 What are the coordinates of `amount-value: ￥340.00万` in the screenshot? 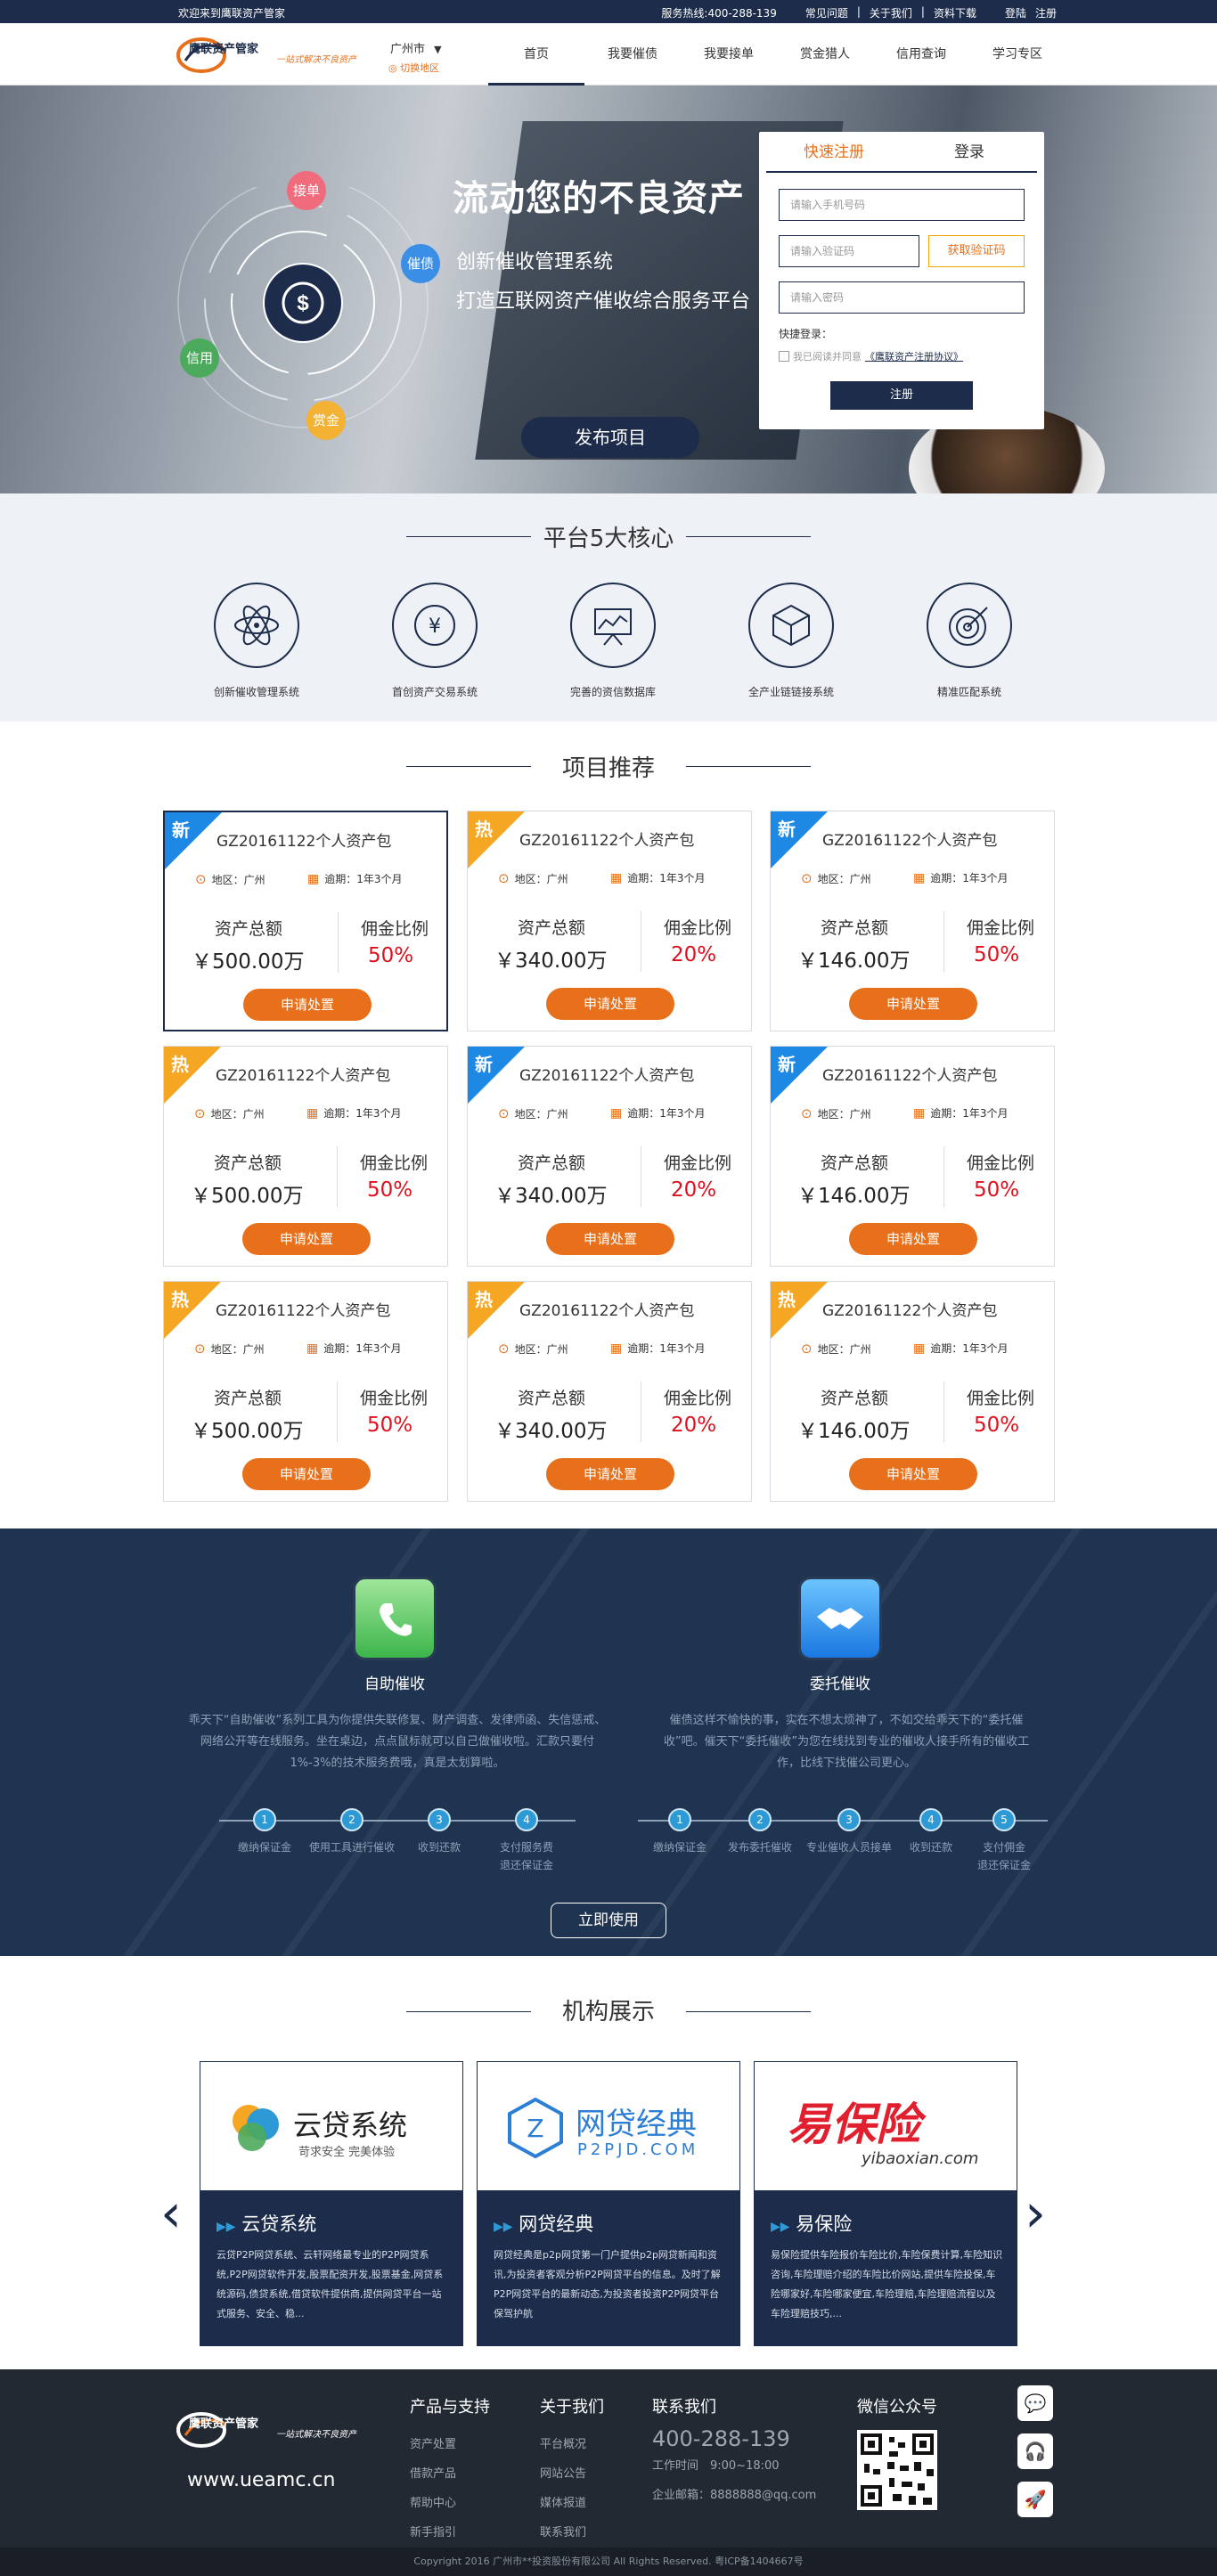 It's located at (551, 962).